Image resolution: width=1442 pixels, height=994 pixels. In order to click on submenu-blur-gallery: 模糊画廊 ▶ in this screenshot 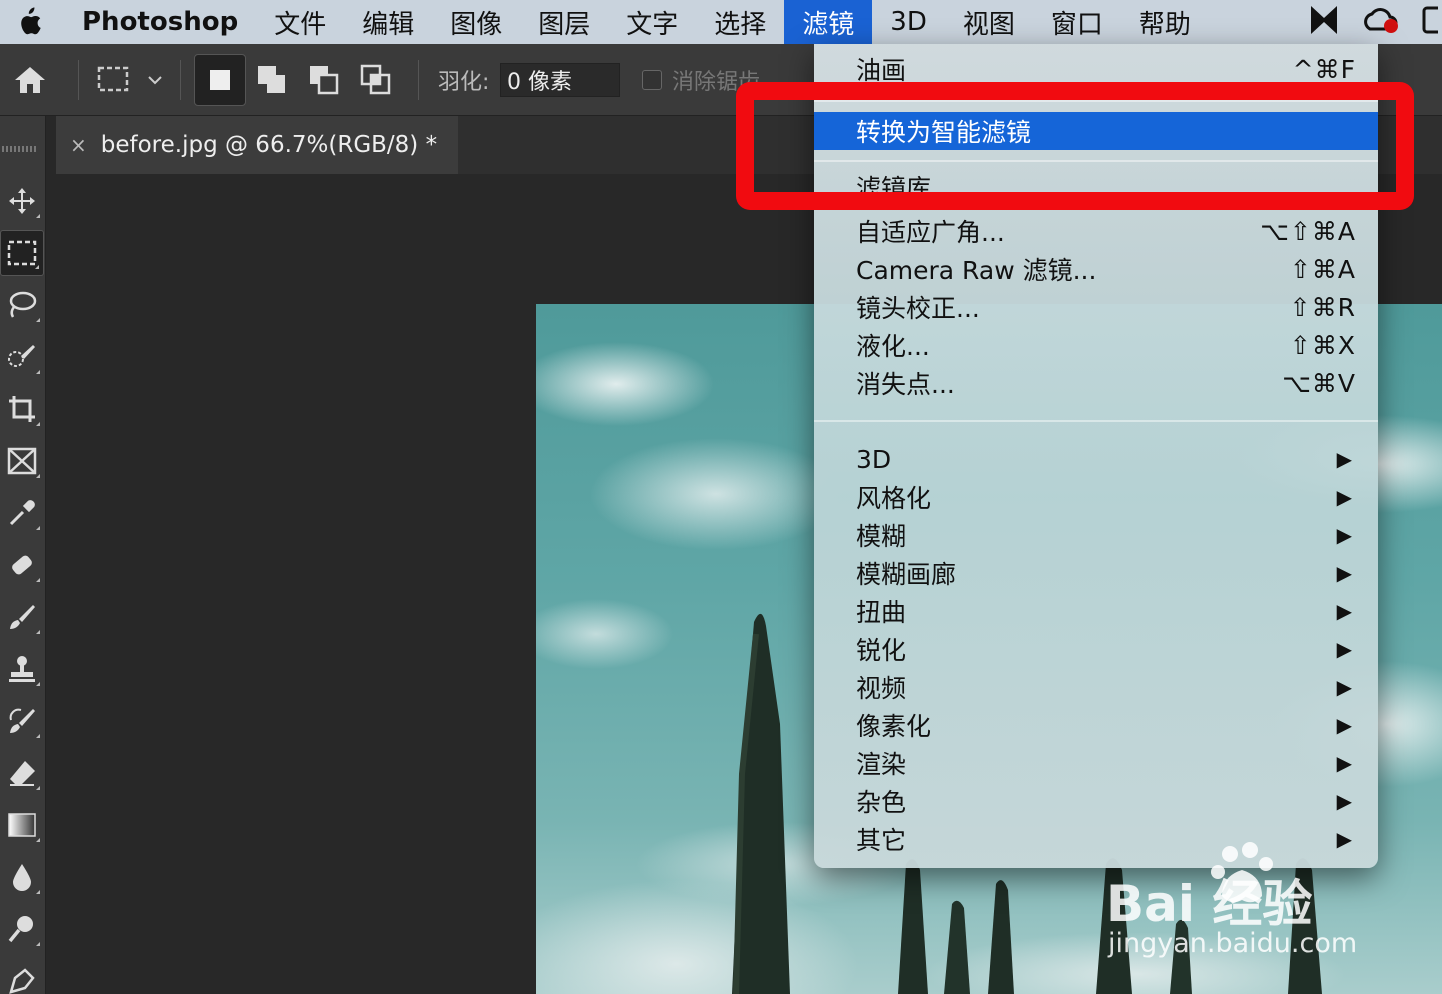, I will do `click(1096, 573)`.